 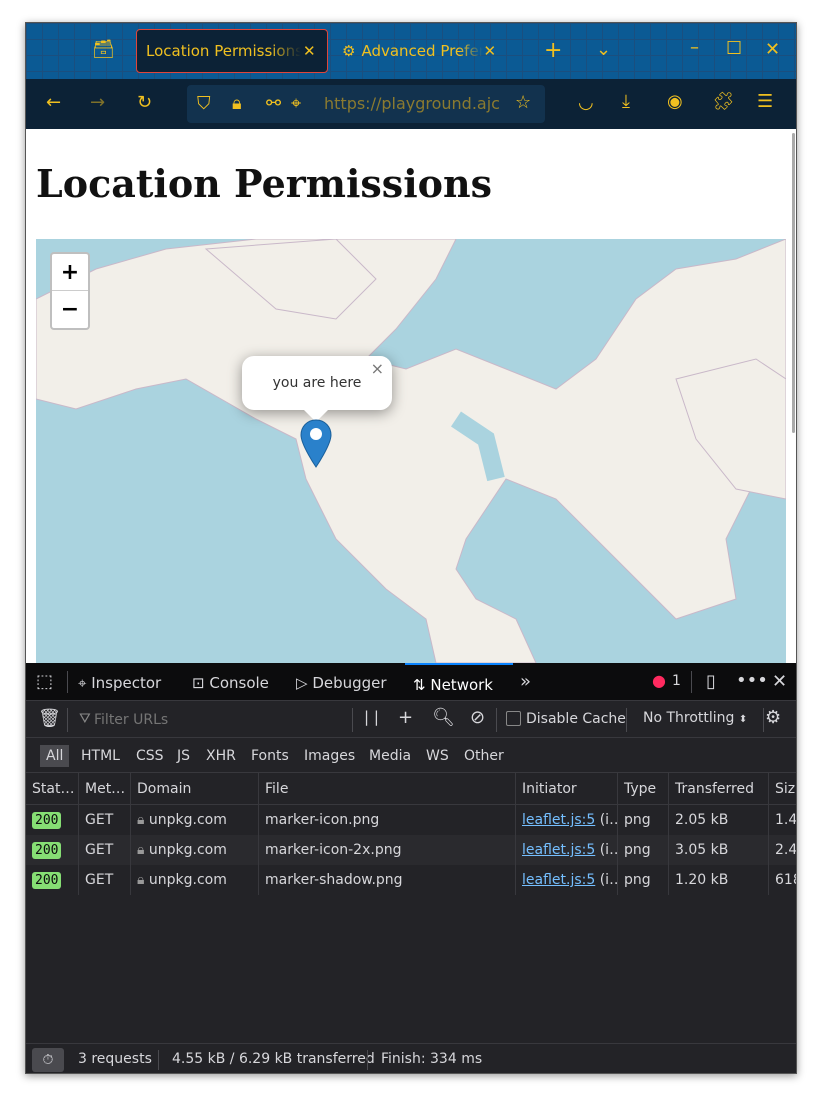 I want to click on column-header: Initiator, so click(x=566, y=788).